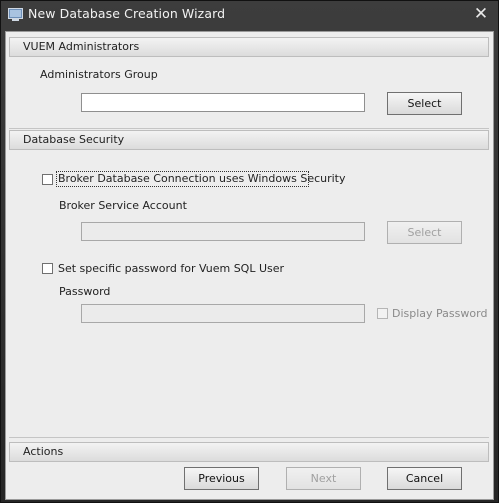 The height and width of the screenshot is (503, 499). Describe the element at coordinates (382, 313) in the screenshot. I see `display-password-checkbox` at that location.